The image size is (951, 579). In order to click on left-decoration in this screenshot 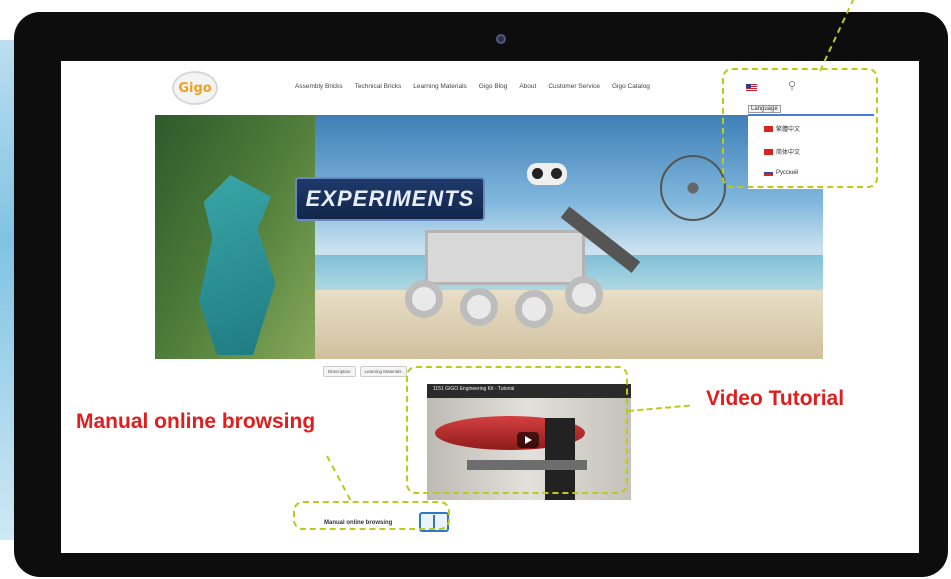, I will do `click(7, 290)`.